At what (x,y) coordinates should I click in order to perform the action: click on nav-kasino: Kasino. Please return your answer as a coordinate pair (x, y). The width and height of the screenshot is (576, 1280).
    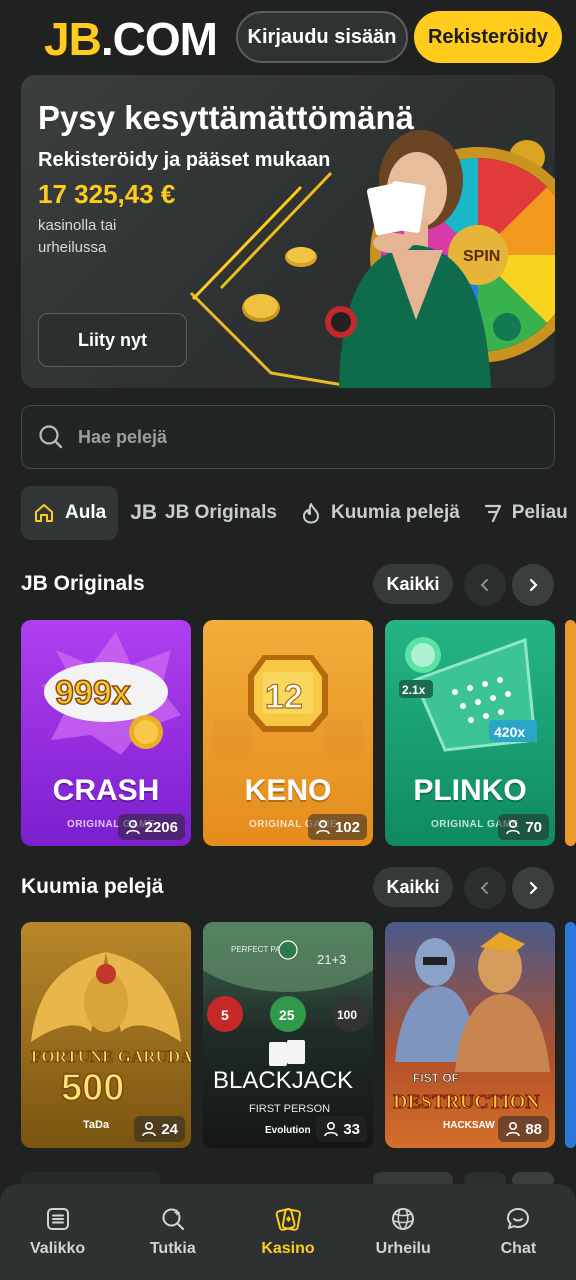
    Looking at the image, I should click on (287, 1232).